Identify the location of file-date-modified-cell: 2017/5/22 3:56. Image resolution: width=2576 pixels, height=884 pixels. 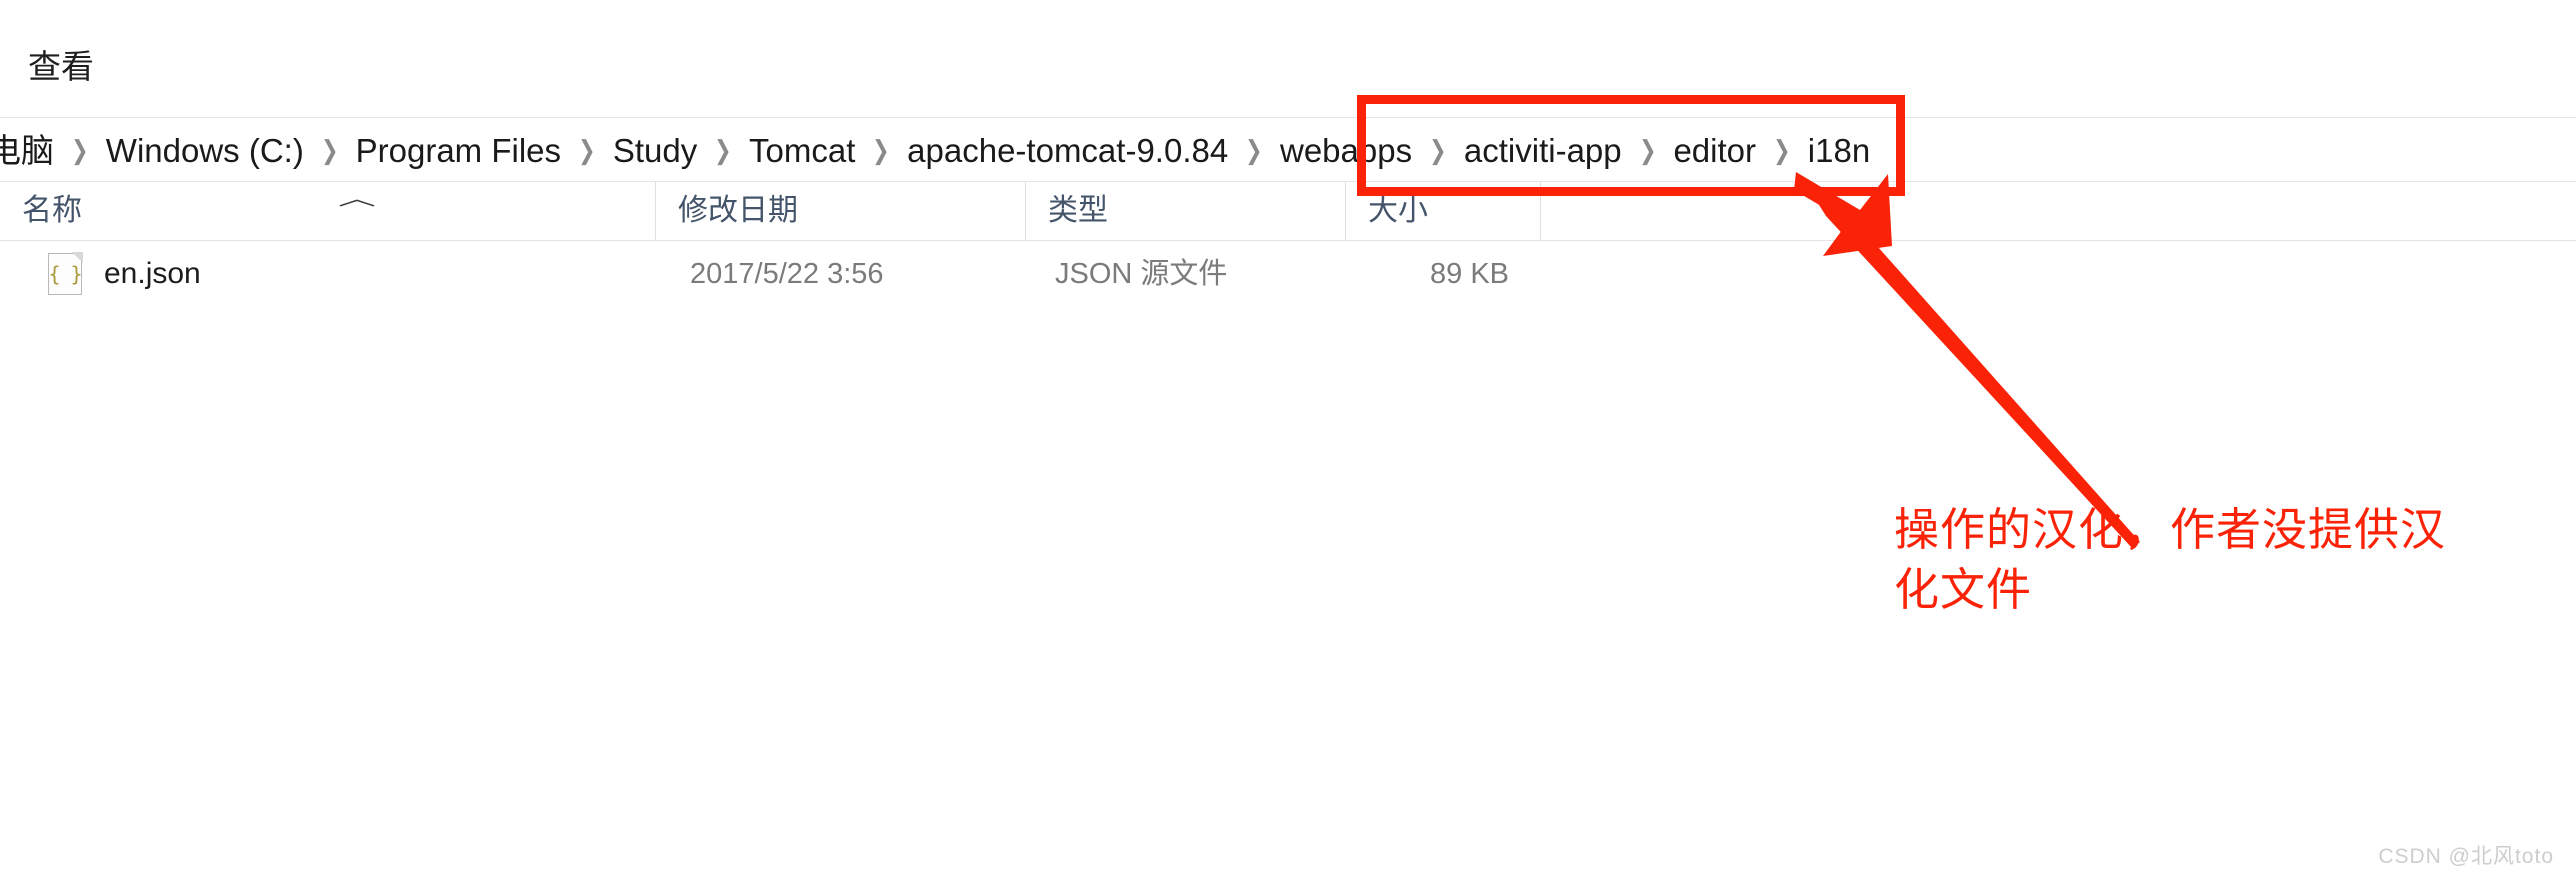
(787, 274).